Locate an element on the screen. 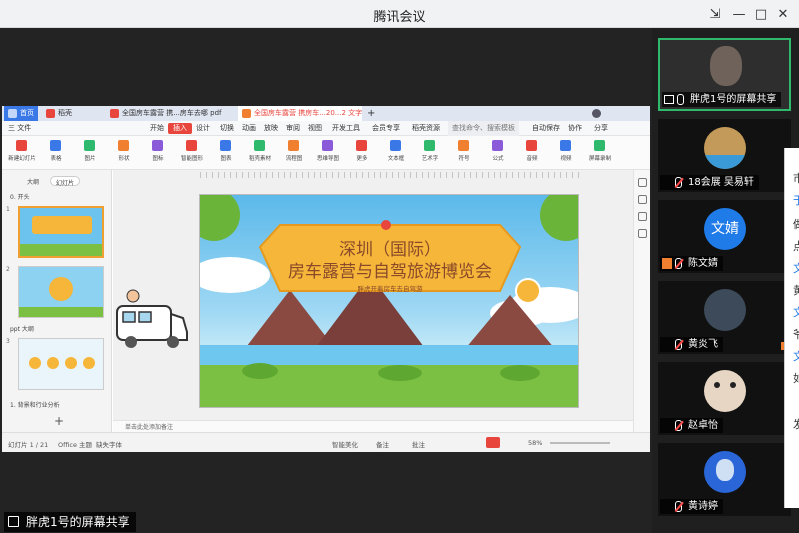 The height and width of the screenshot is (533, 799). ribbon-button: 符号 is located at coordinates (463, 153).